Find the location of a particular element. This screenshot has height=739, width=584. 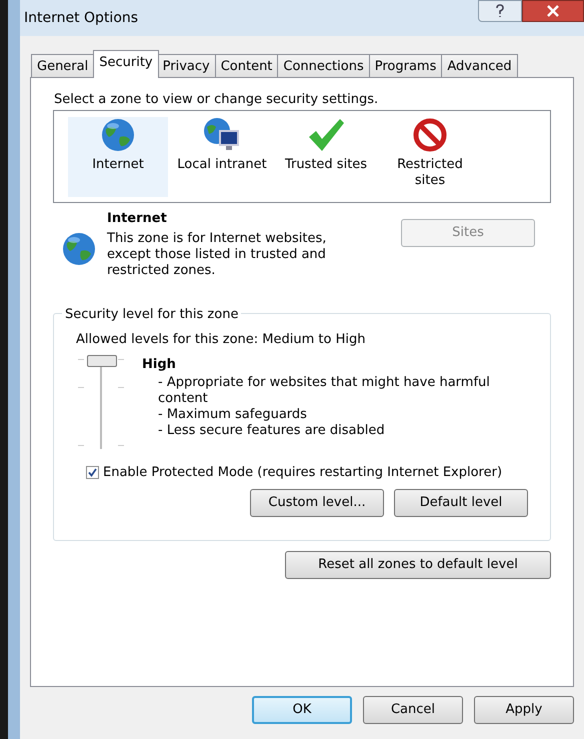

tab: Connections is located at coordinates (323, 66).